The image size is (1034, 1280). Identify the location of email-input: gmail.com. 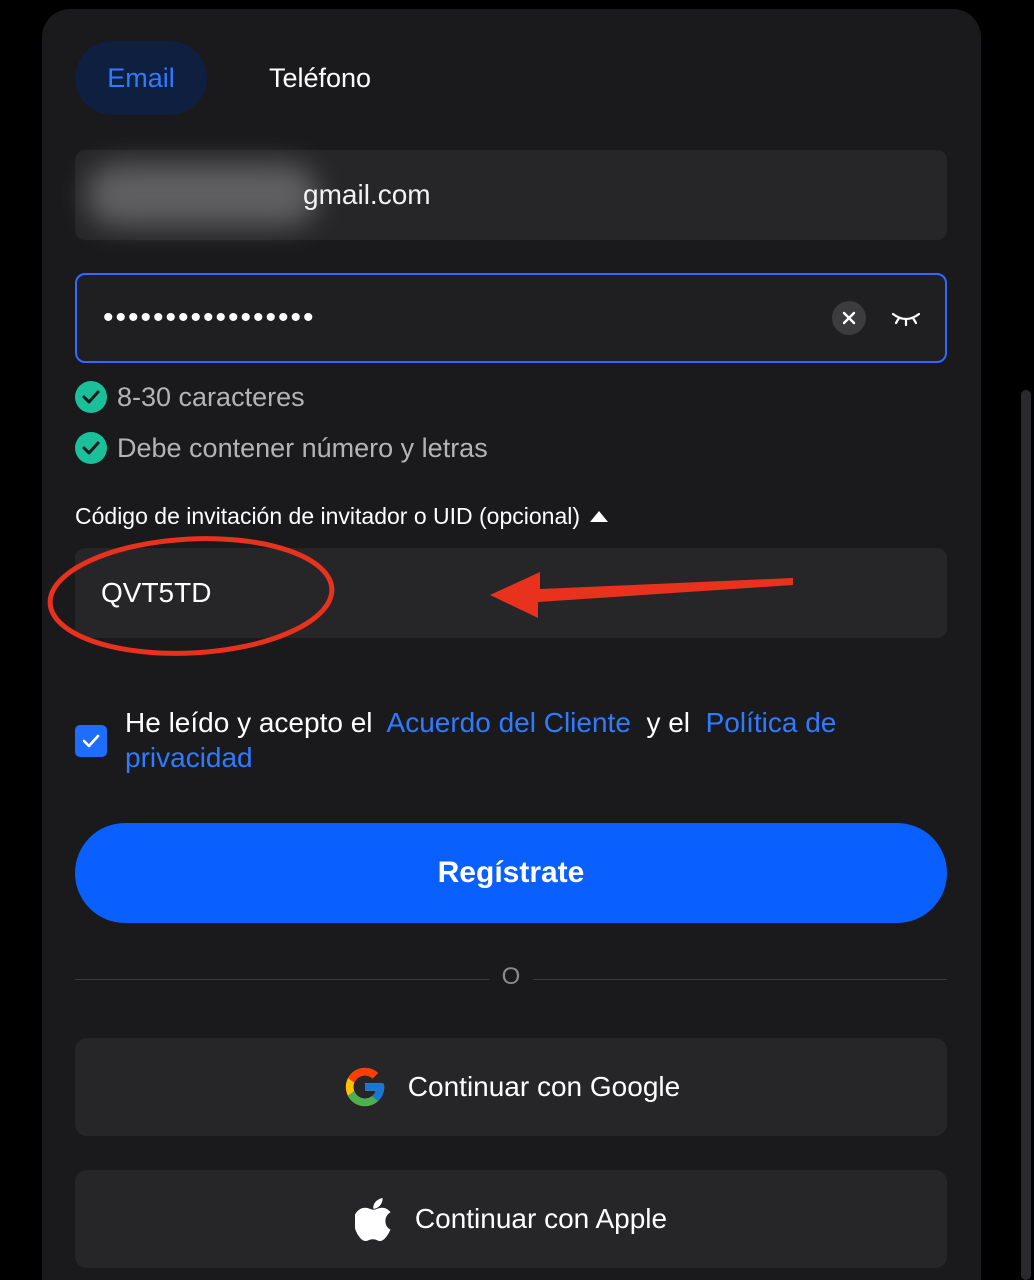
(511, 195).